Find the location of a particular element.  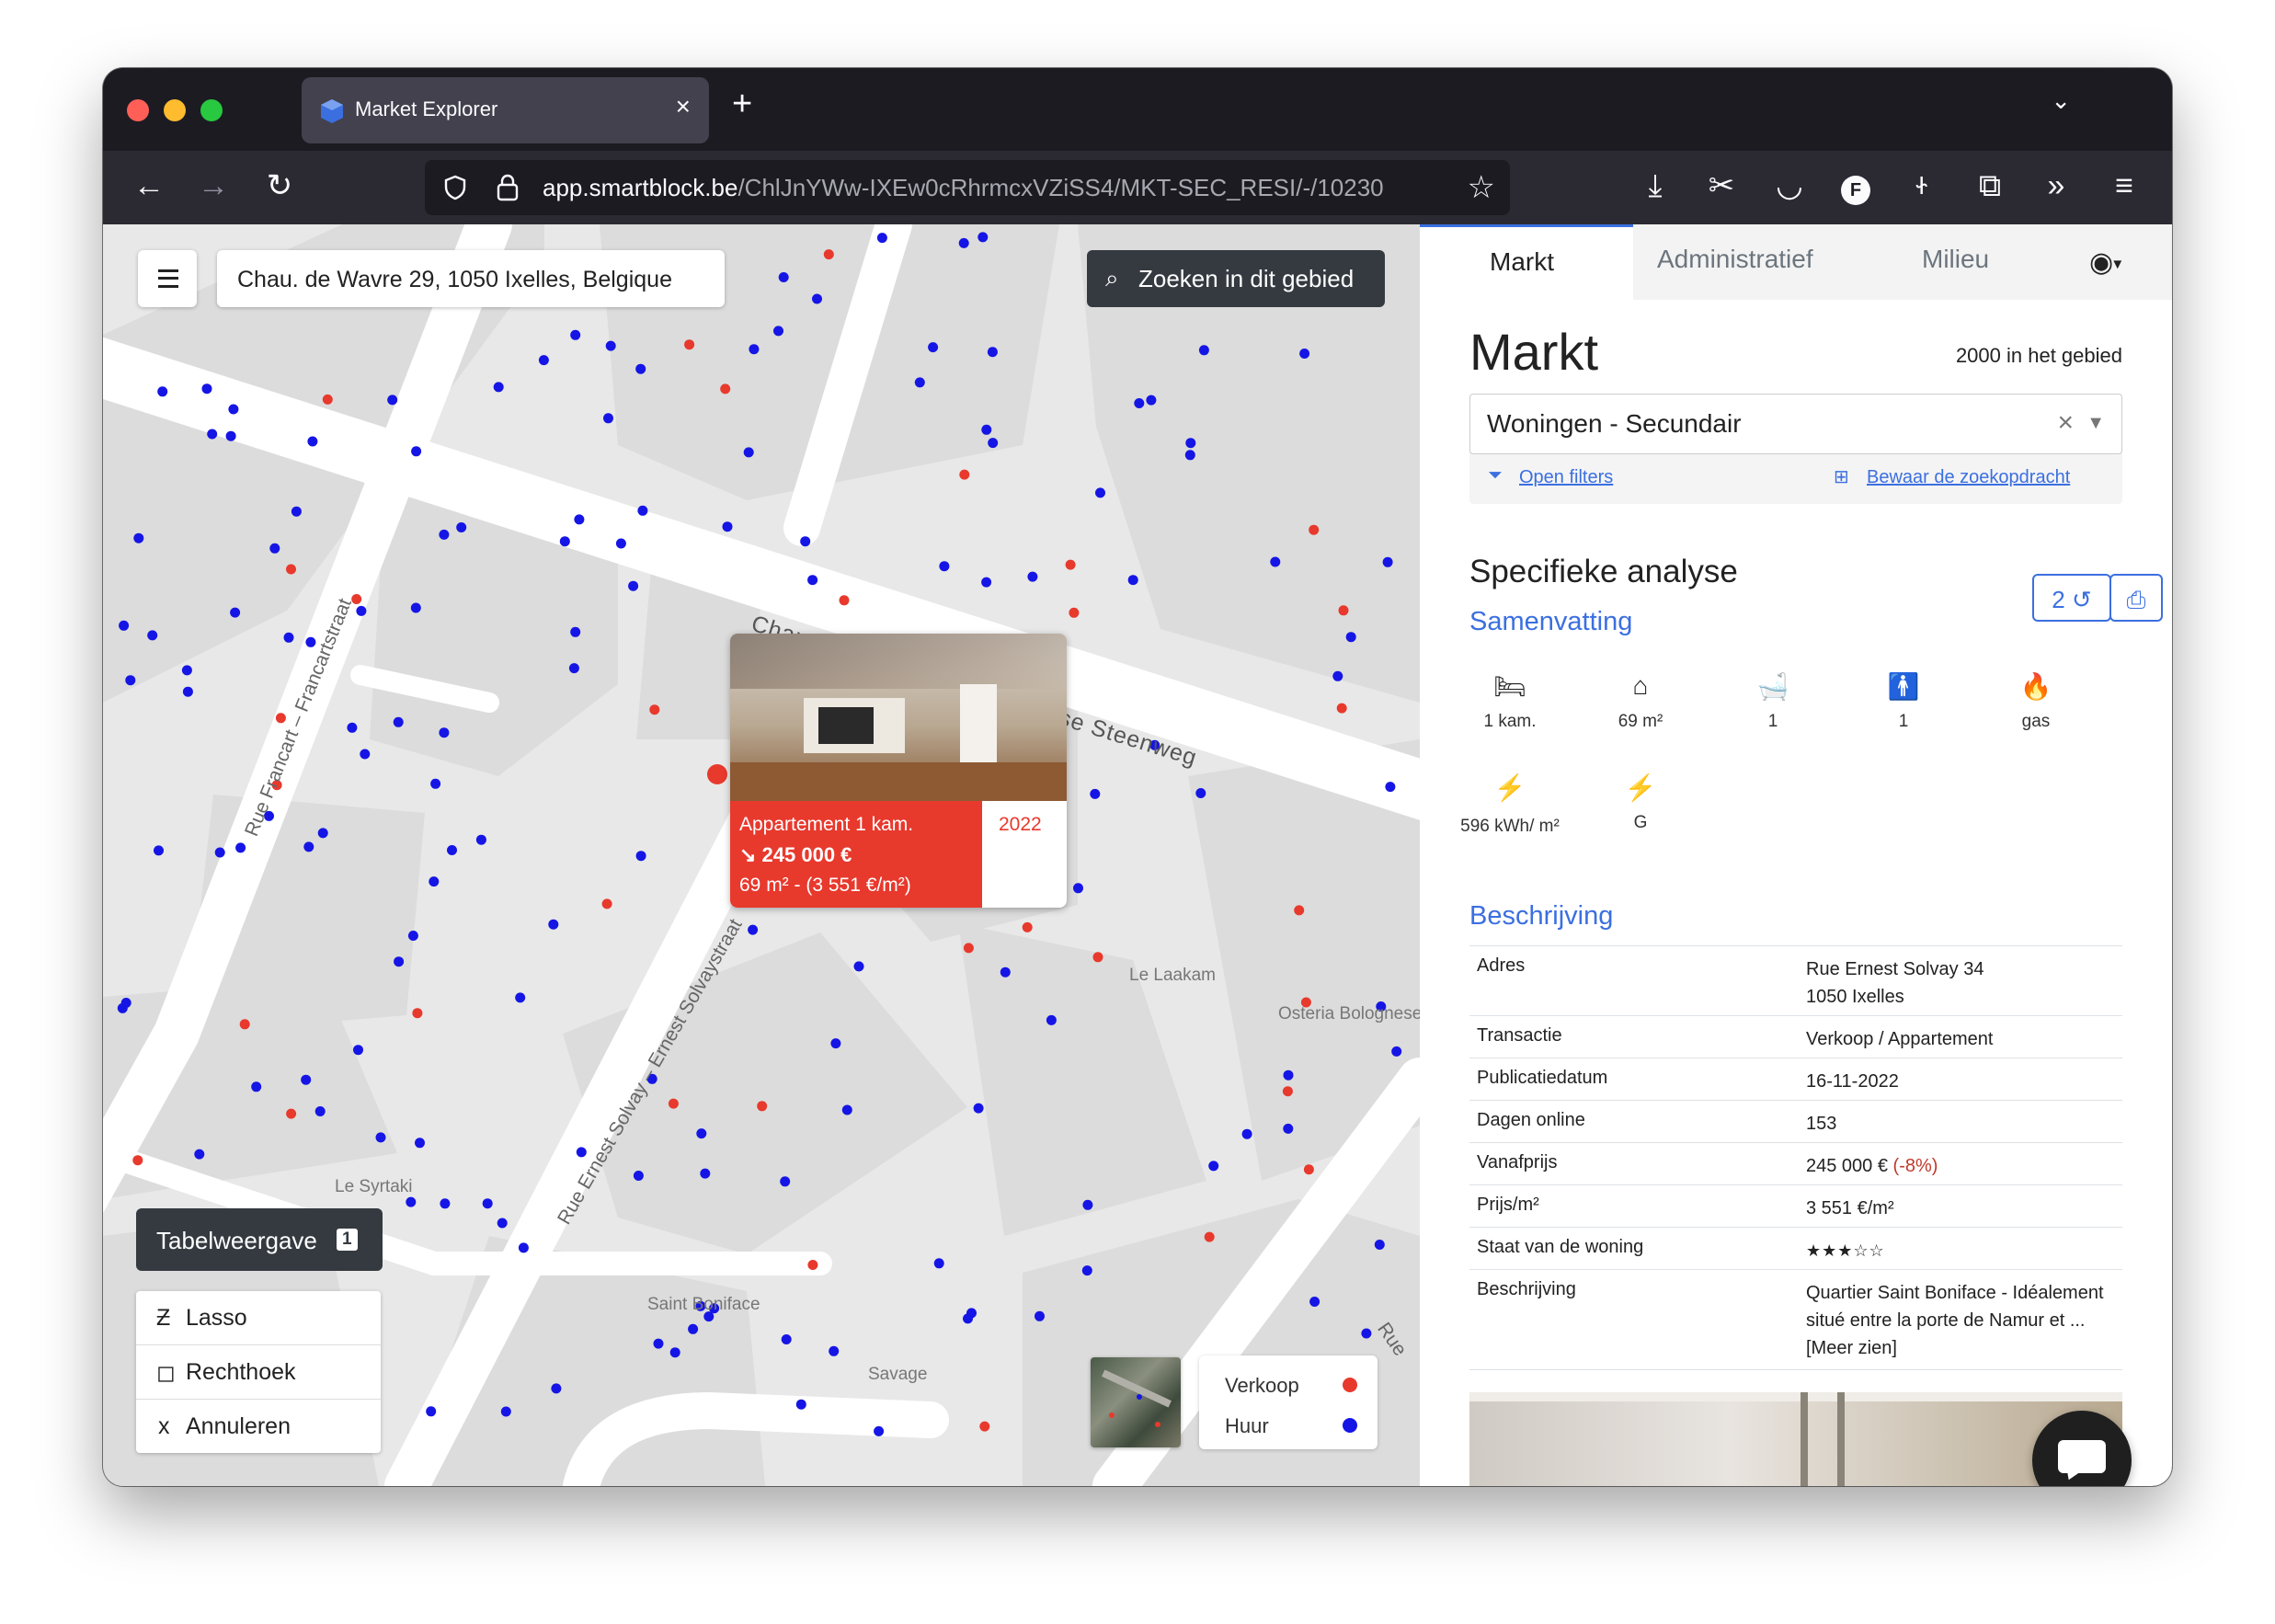

selected-listing-marker is located at coordinates (717, 774).